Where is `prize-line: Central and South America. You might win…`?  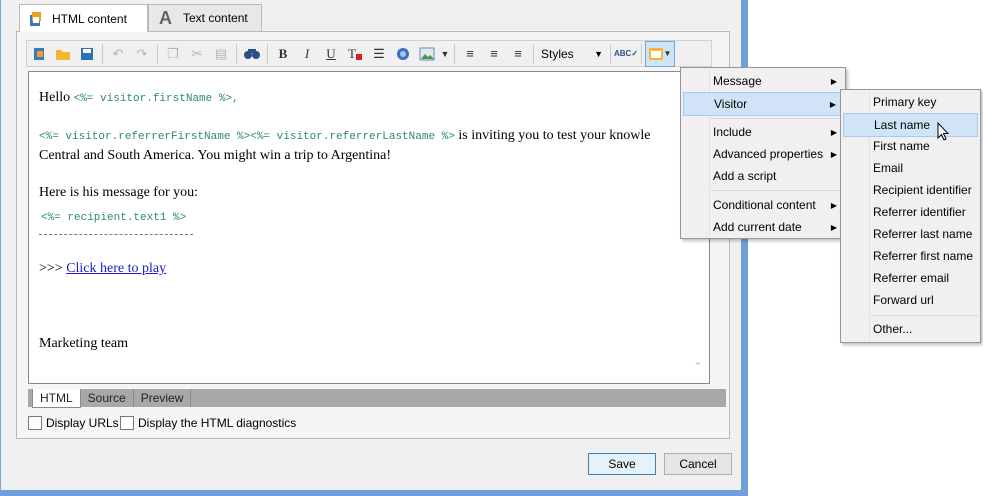
prize-line: Central and South America. You might win… is located at coordinates (215, 155).